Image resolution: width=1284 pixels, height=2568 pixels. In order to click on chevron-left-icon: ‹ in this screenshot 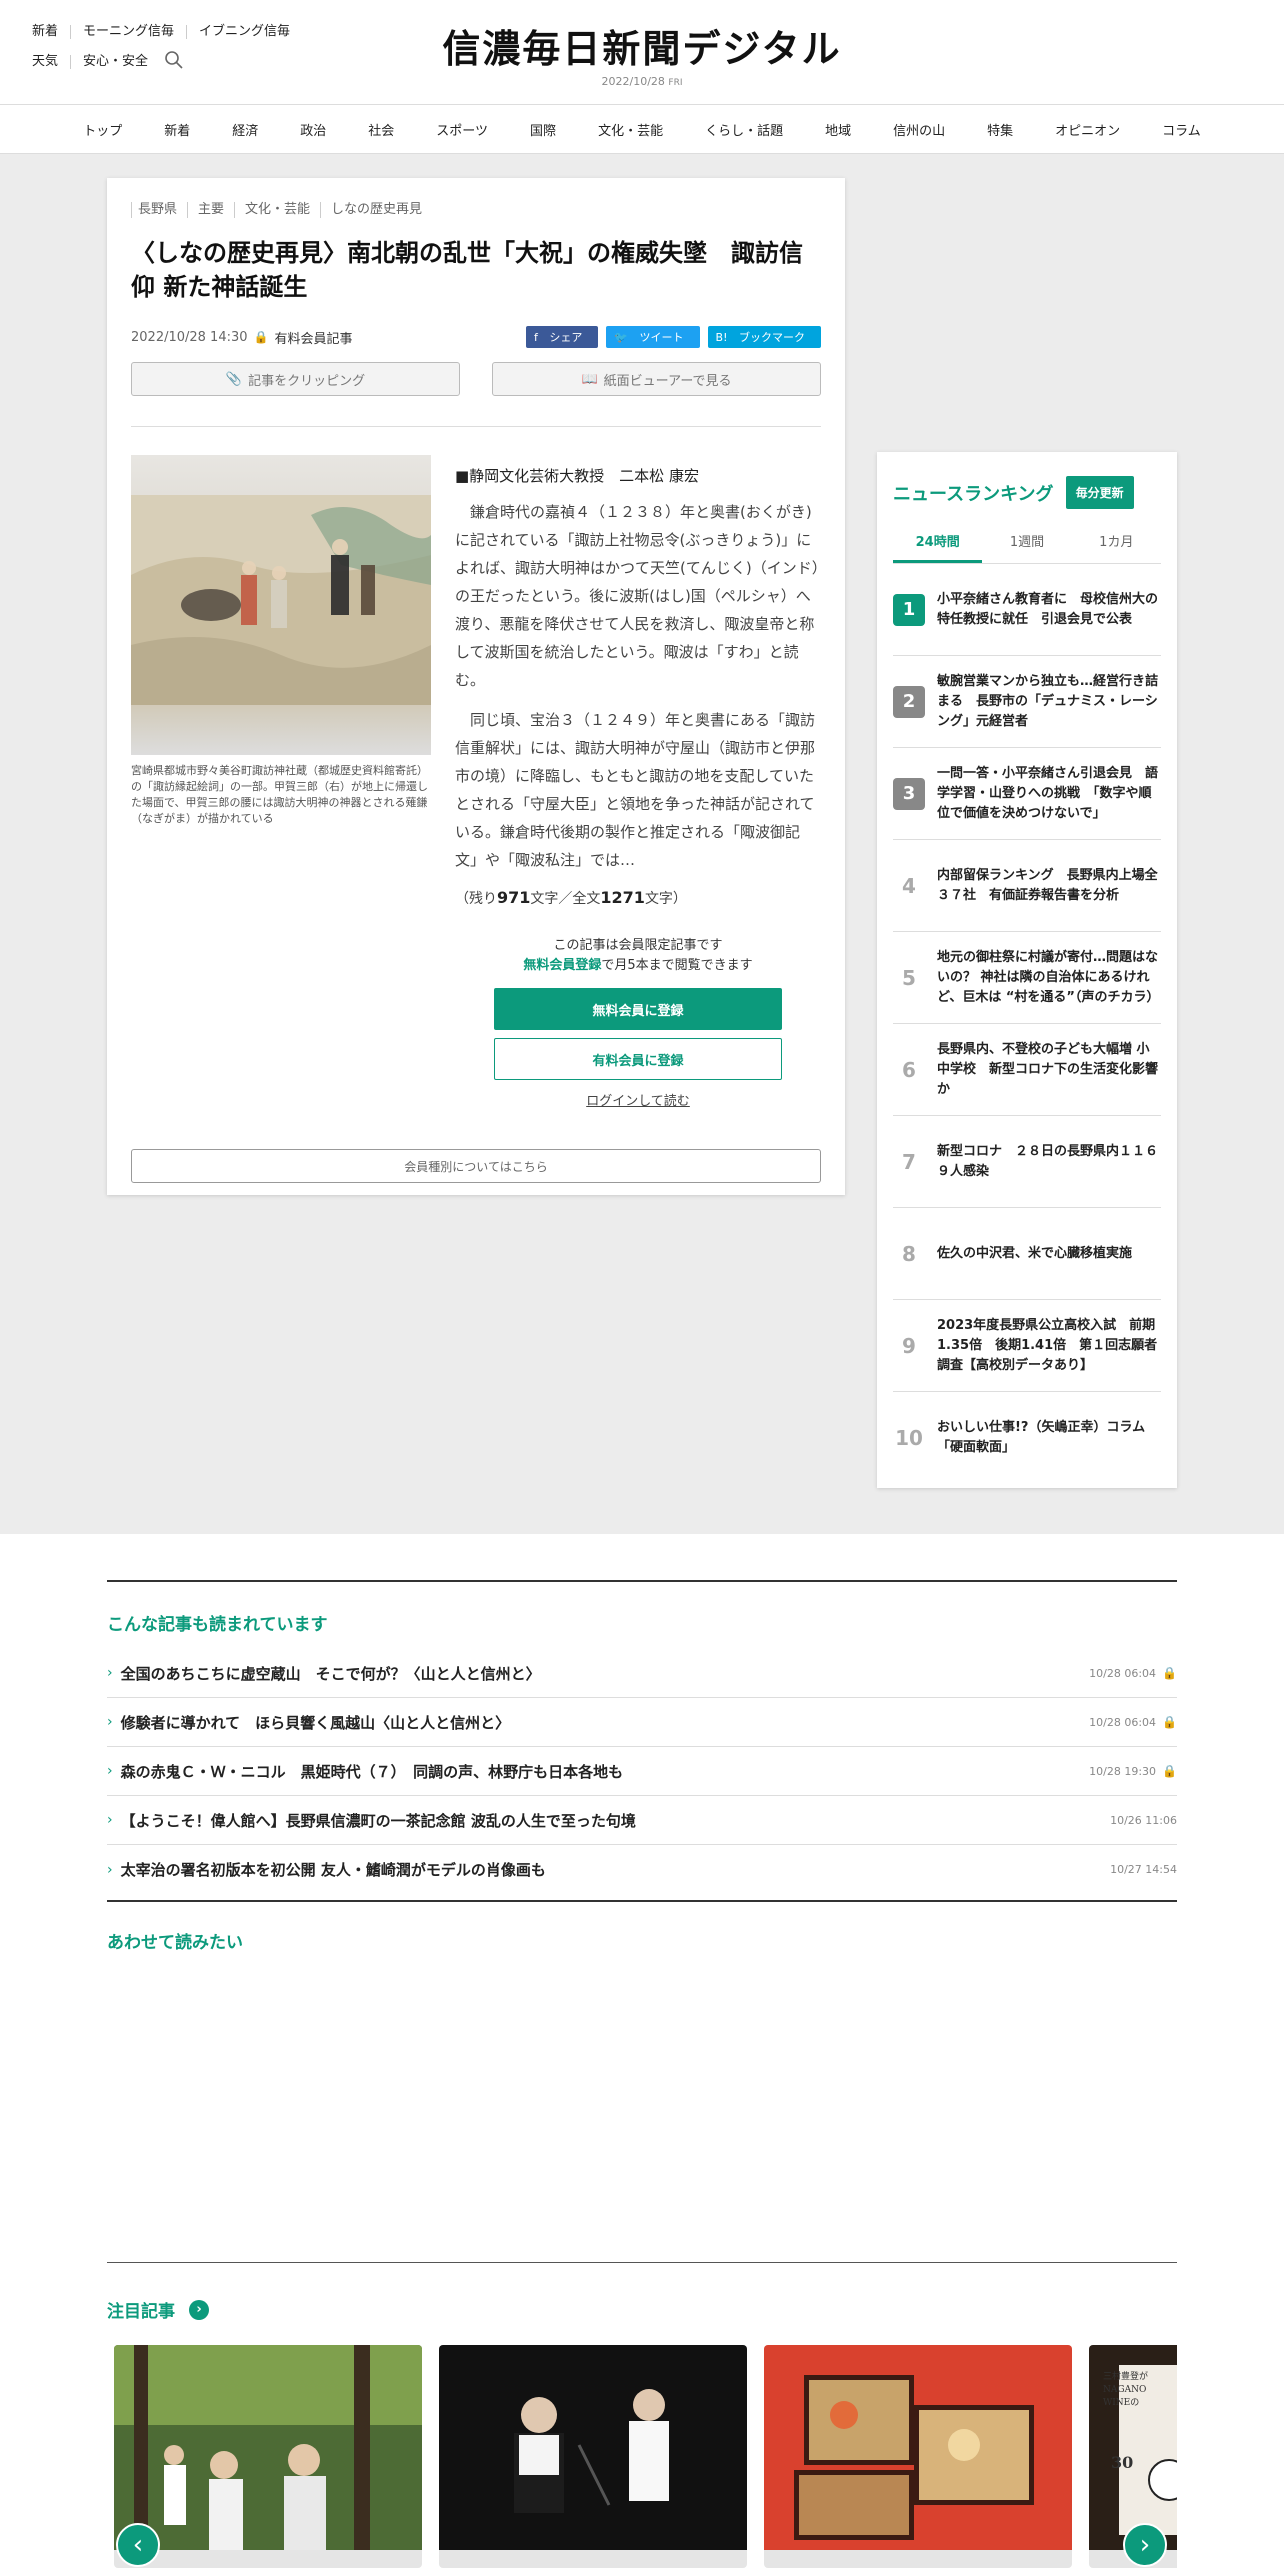, I will do `click(138, 2545)`.